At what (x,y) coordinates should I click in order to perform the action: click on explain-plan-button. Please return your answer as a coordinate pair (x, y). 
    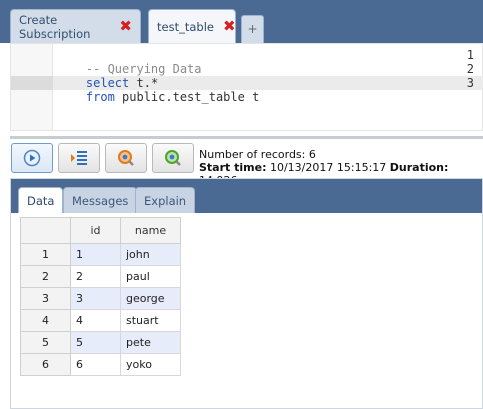
    Looking at the image, I should click on (79, 158).